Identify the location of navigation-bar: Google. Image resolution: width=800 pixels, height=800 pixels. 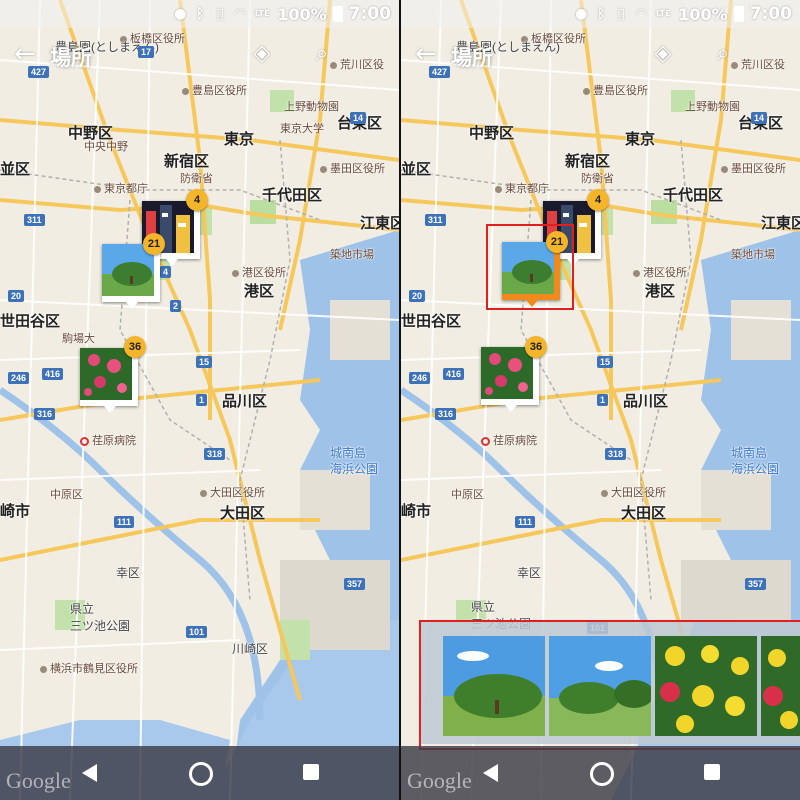
(199, 773).